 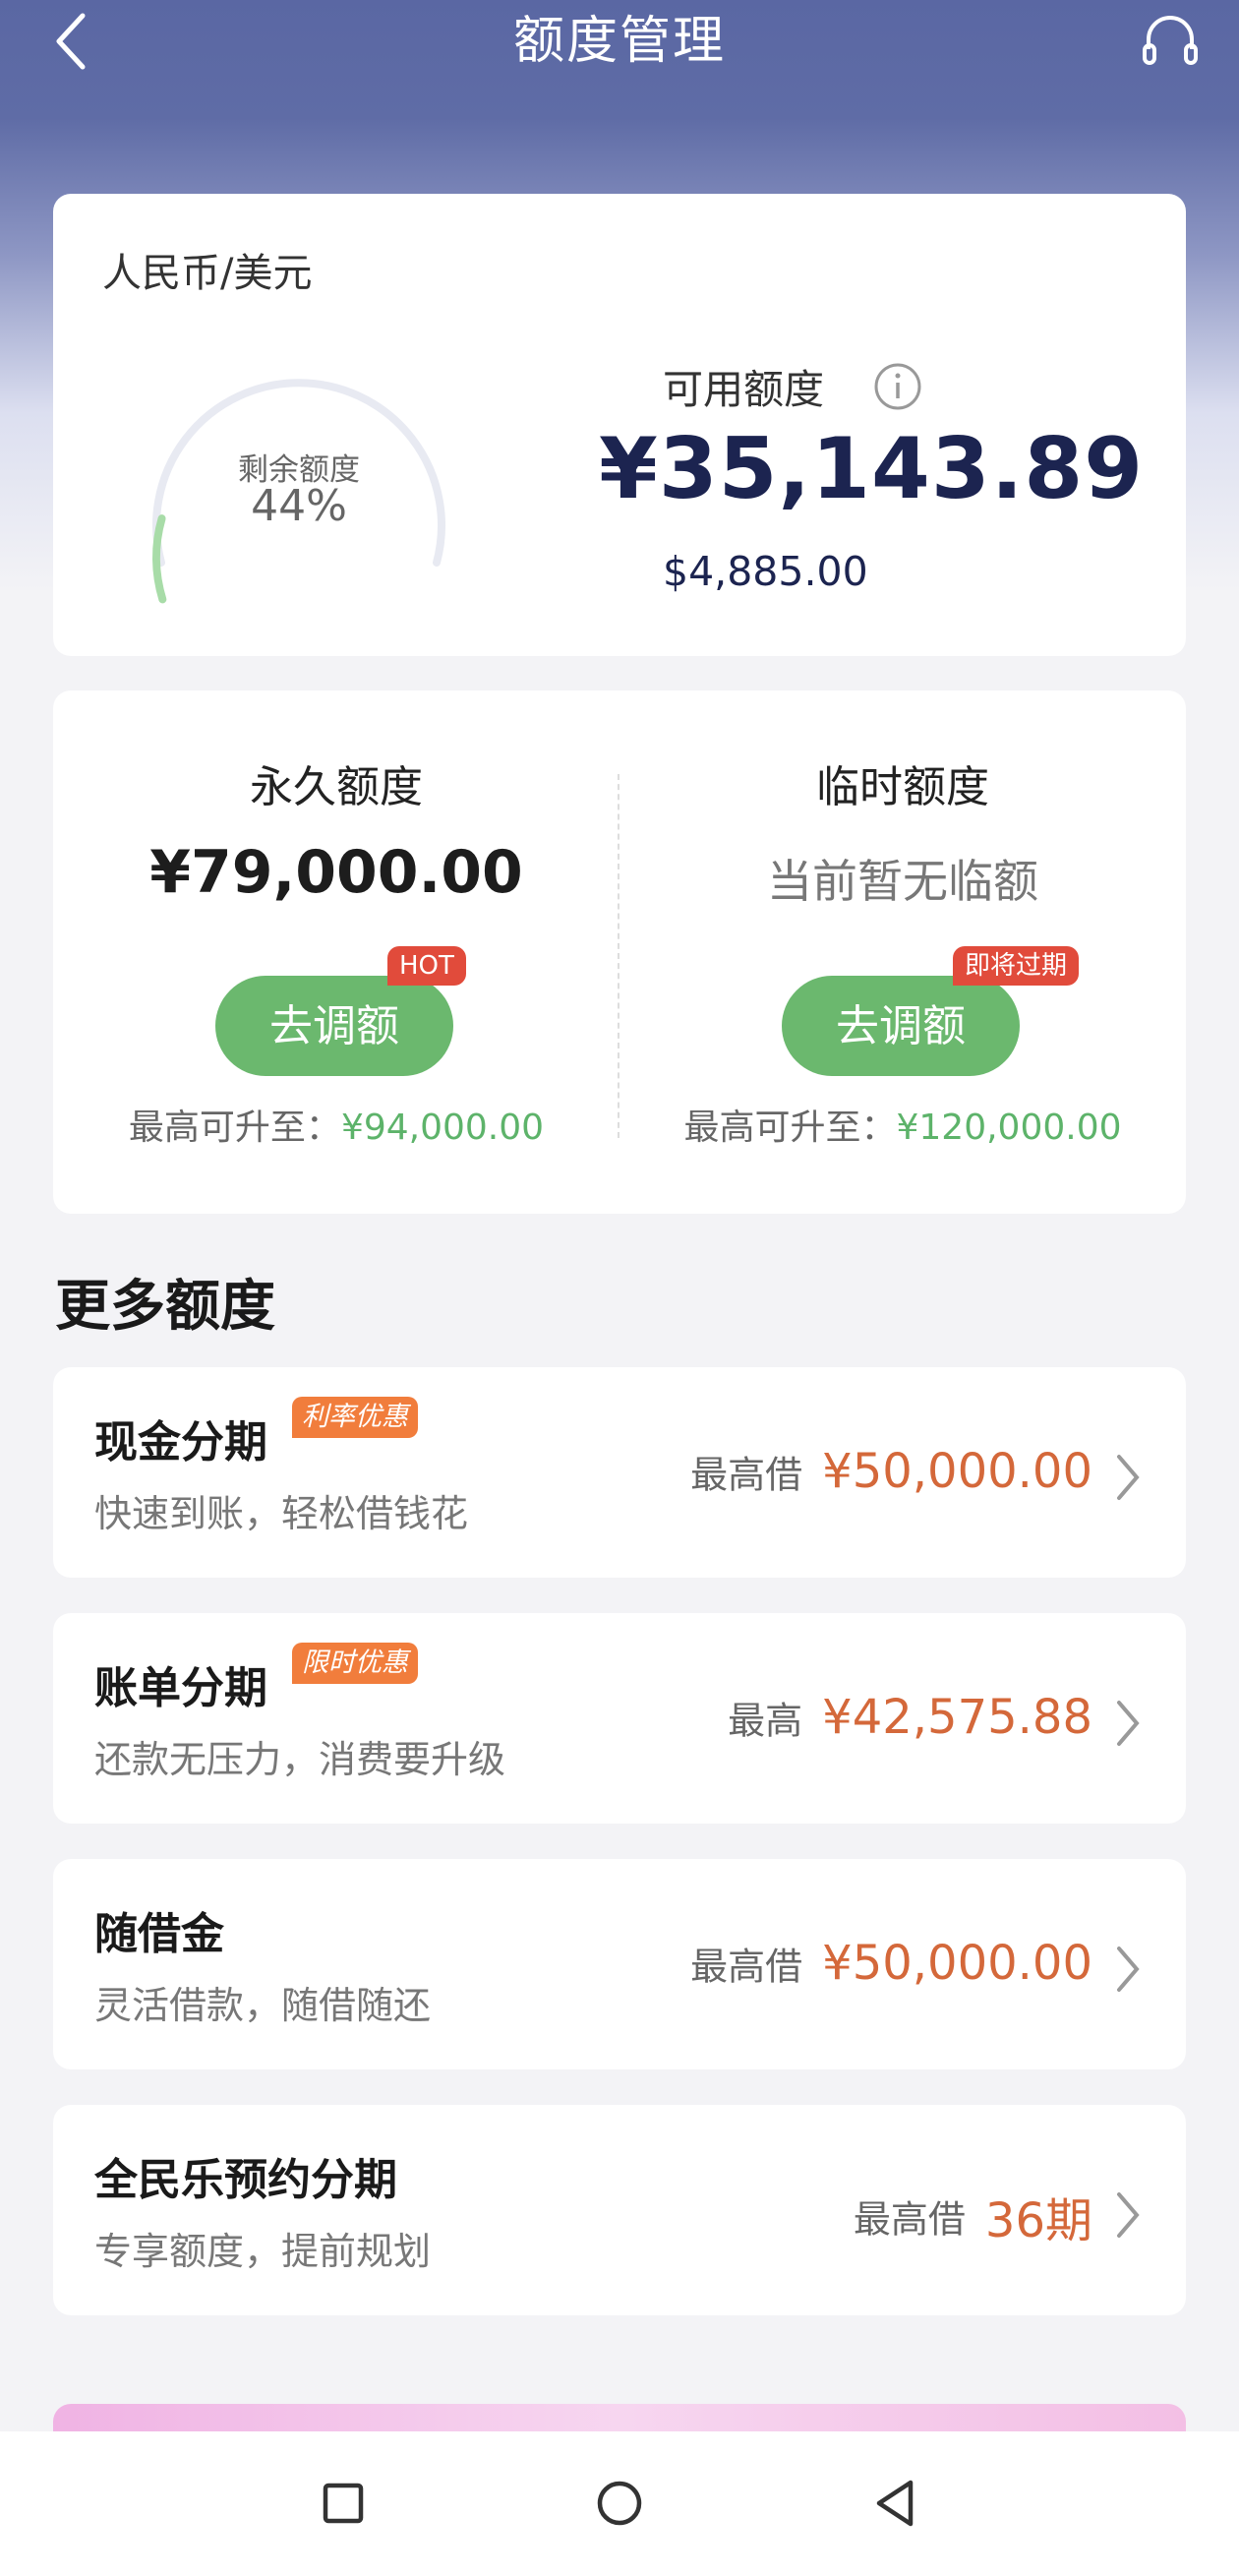 What do you see at coordinates (743, 389) in the screenshot?
I see `available-label: 可用额度` at bounding box center [743, 389].